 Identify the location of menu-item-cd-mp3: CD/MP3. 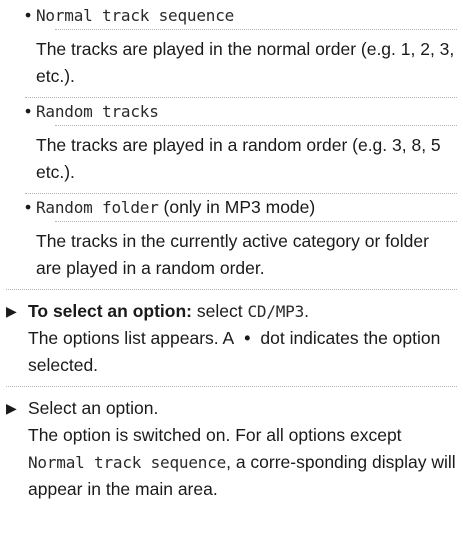
(276, 311).